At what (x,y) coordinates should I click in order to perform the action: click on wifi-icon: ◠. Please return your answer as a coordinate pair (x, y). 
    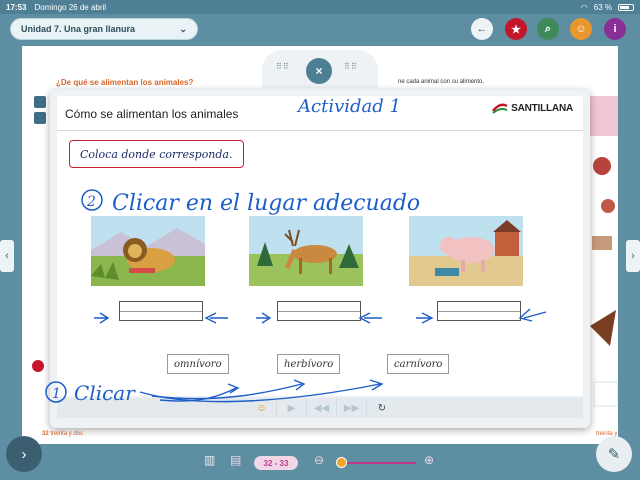
    Looking at the image, I should click on (584, 7).